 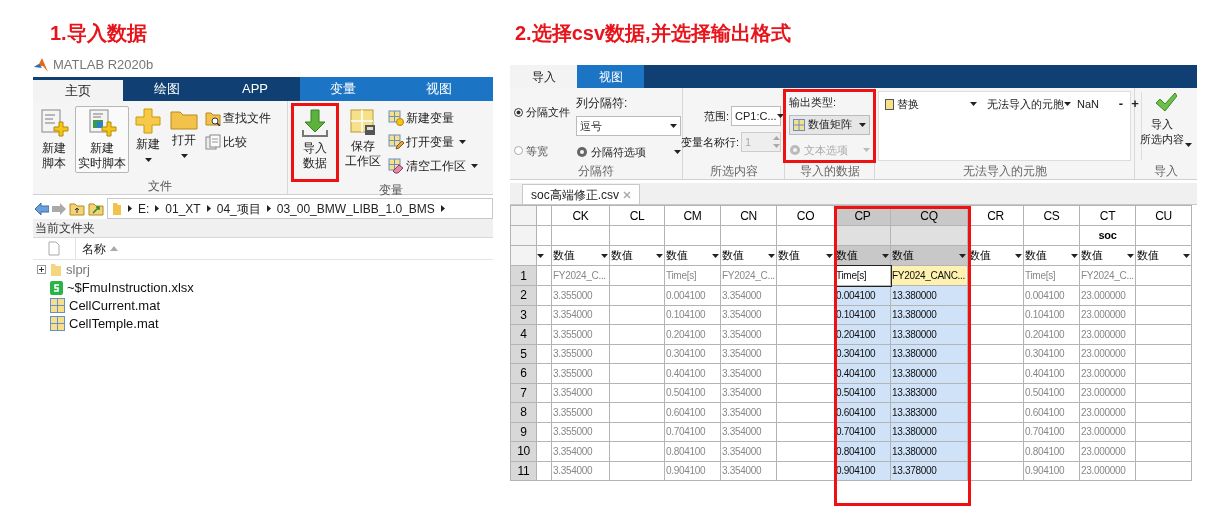 What do you see at coordinates (56, 287) in the screenshot?
I see `spreadsheet-file-icon` at bounding box center [56, 287].